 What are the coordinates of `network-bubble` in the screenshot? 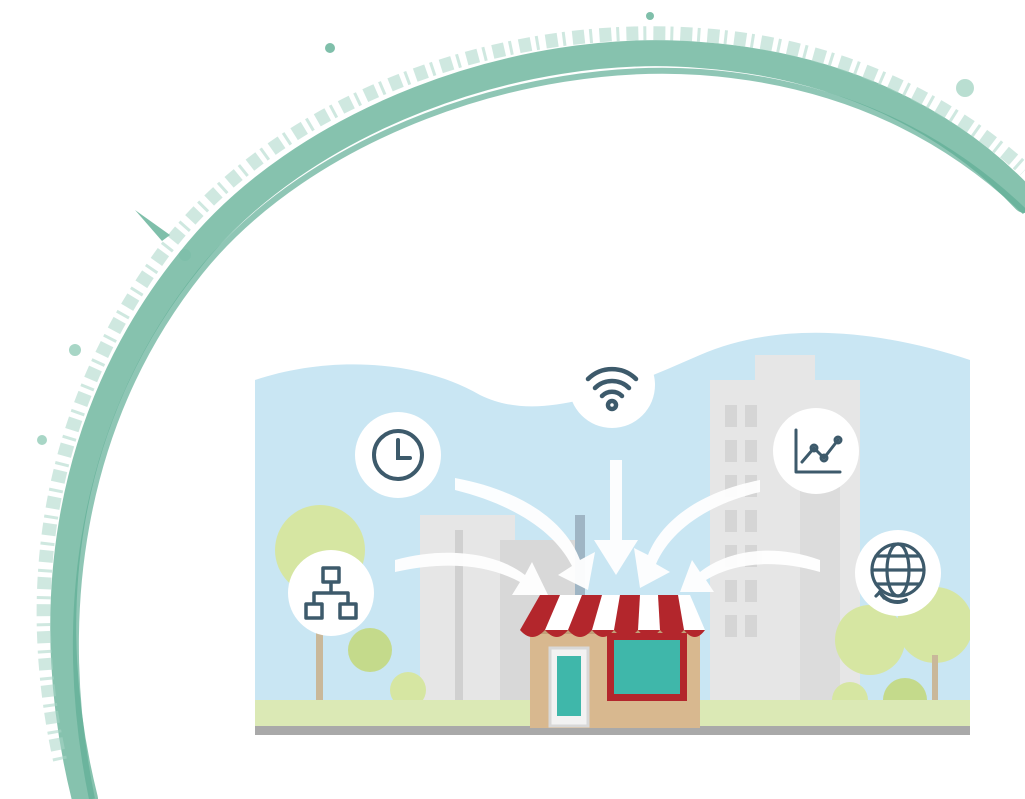 It's located at (331, 593).